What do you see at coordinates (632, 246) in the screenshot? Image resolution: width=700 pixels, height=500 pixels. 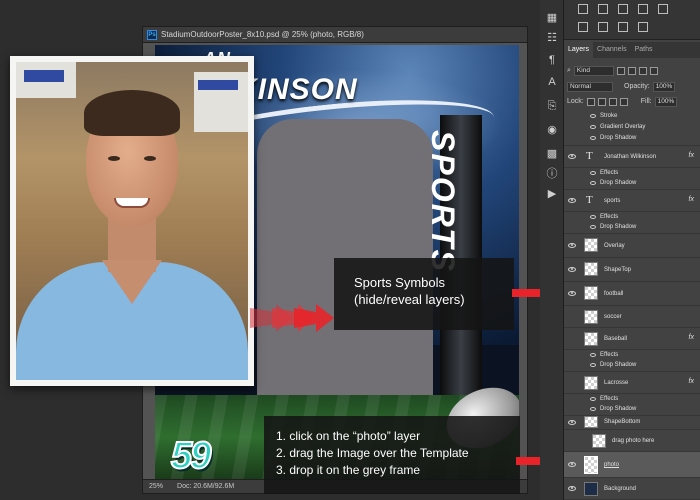 I see `layer-overlay: Overlay` at bounding box center [632, 246].